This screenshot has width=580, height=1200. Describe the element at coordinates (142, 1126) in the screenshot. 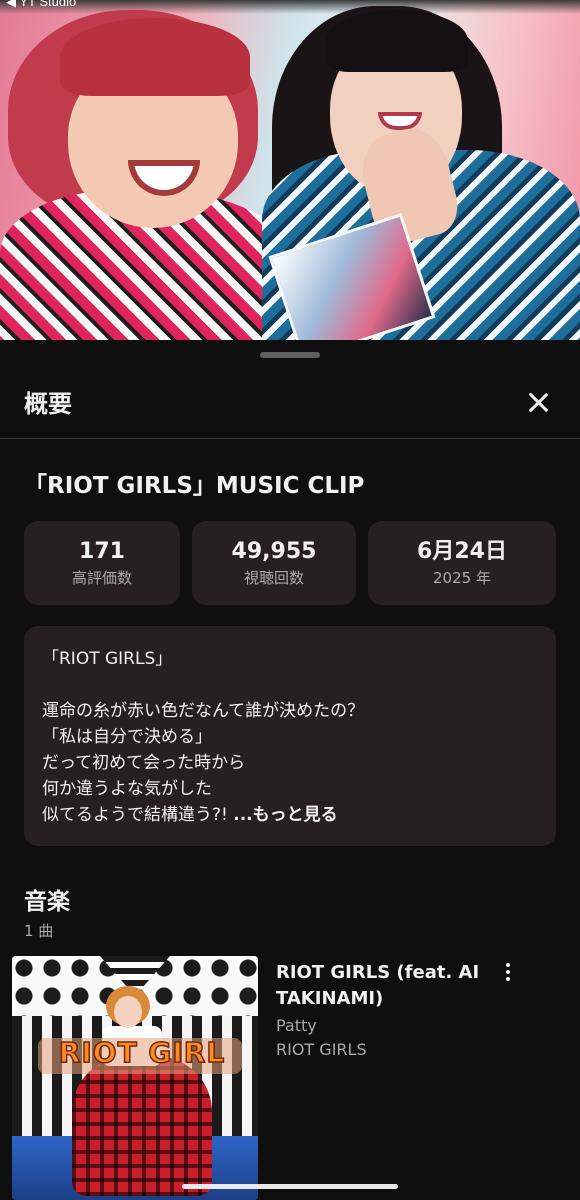

I see `art-figure-dress` at that location.